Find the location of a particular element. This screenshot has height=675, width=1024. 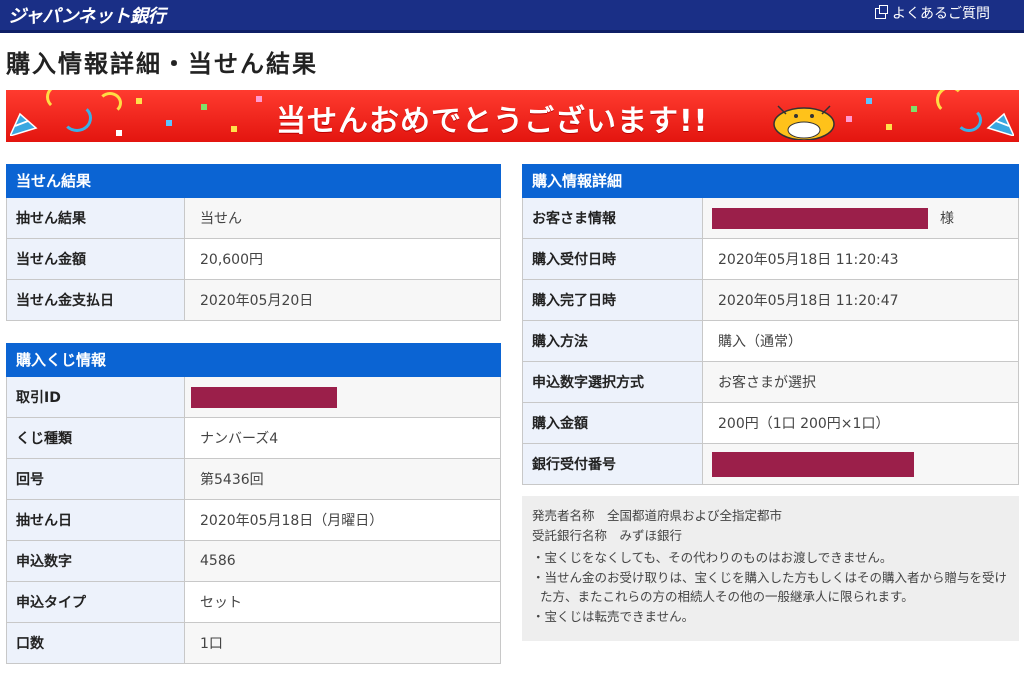

external-window-icon is located at coordinates (881, 11).